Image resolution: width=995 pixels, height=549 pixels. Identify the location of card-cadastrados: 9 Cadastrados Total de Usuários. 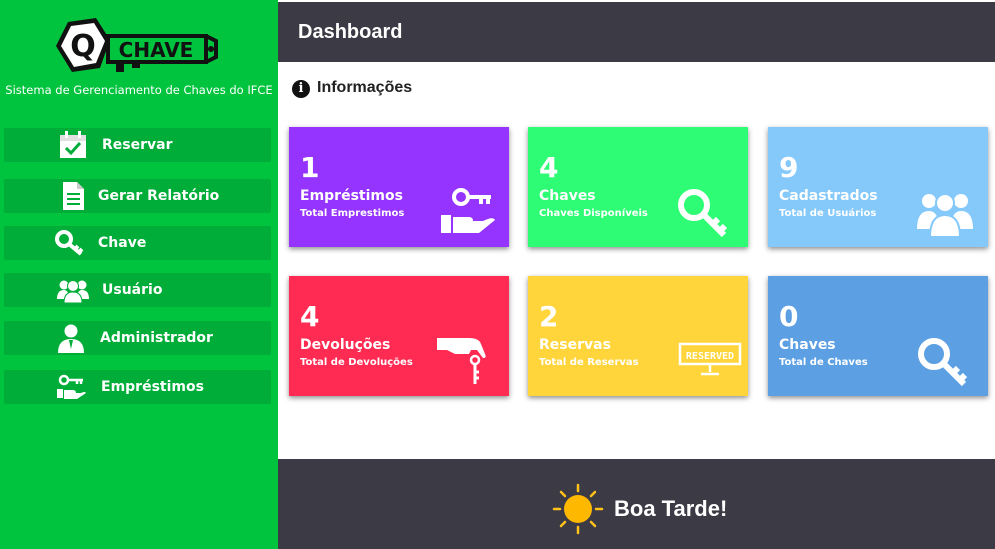
(878, 187).